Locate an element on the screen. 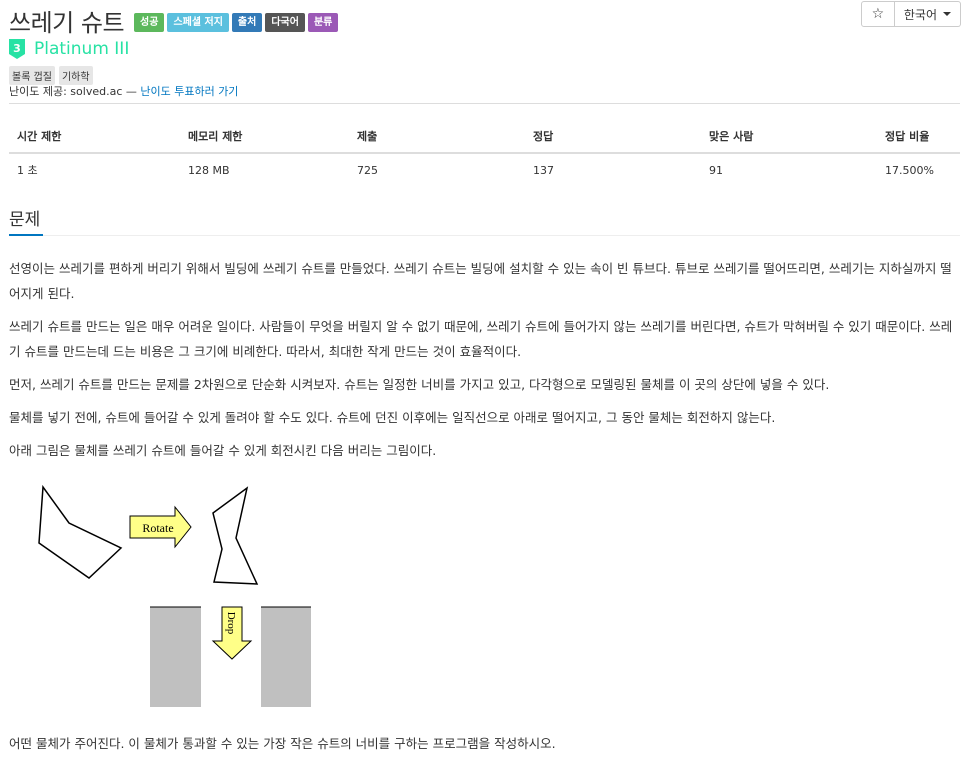  stats-cell: 725 is located at coordinates (367, 170).